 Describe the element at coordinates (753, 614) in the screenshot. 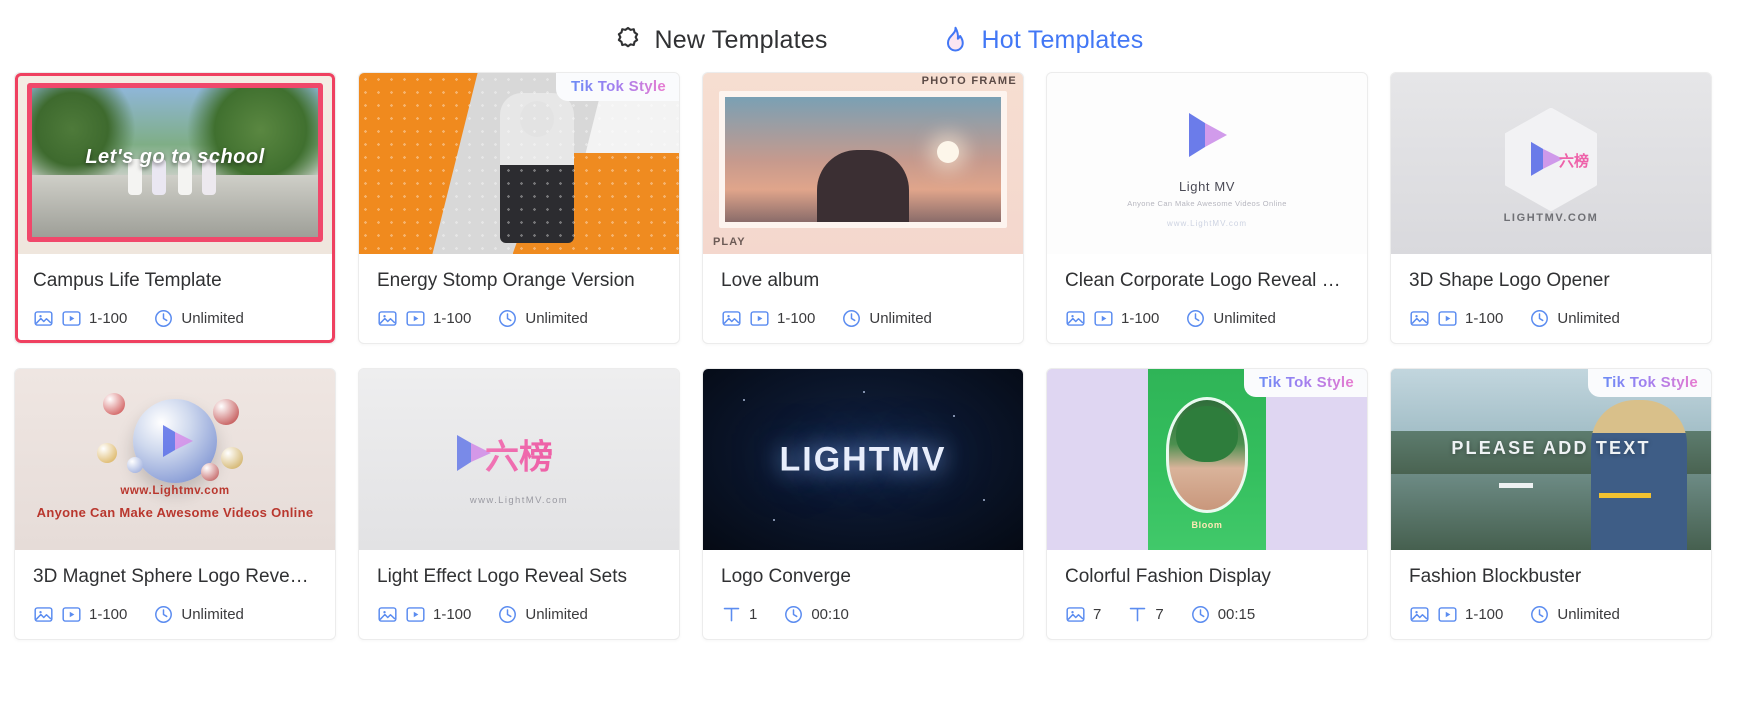

I see `template-meta-value: 1` at that location.